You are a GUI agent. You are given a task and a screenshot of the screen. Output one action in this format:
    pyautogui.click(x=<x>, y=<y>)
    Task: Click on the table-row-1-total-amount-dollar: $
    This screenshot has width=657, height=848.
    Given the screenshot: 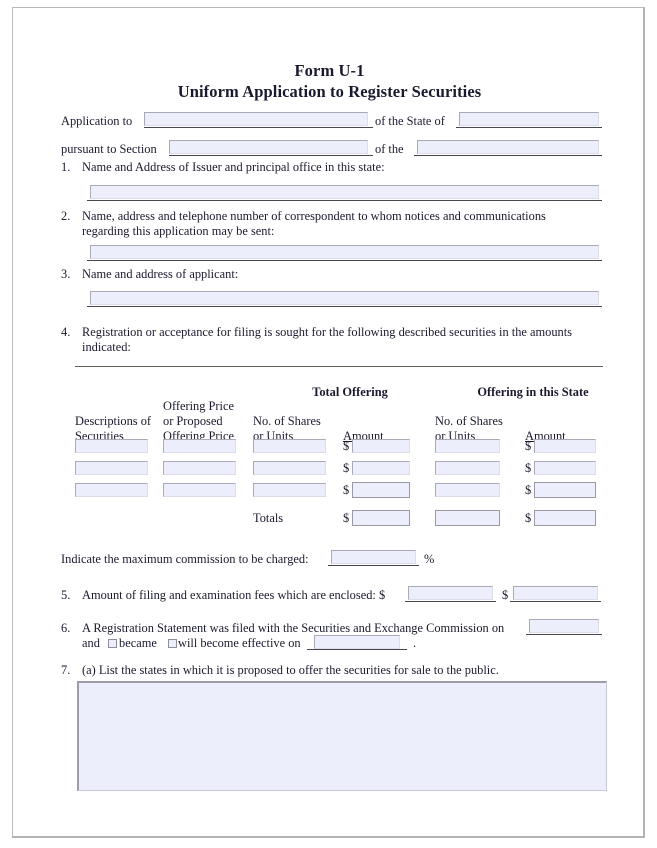 What is the action you would take?
    pyautogui.click(x=346, y=446)
    